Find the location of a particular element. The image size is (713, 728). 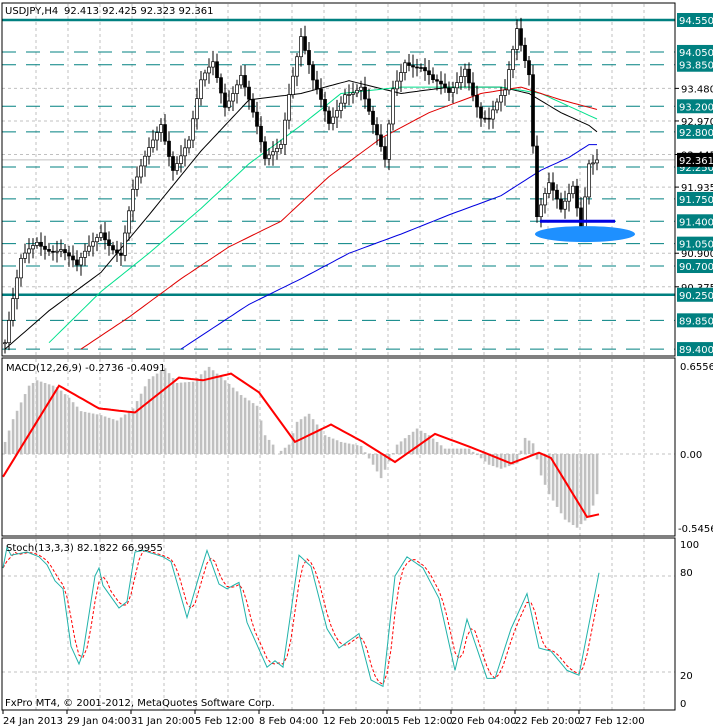

stoch-axis-100: 100 is located at coordinates (689, 545).